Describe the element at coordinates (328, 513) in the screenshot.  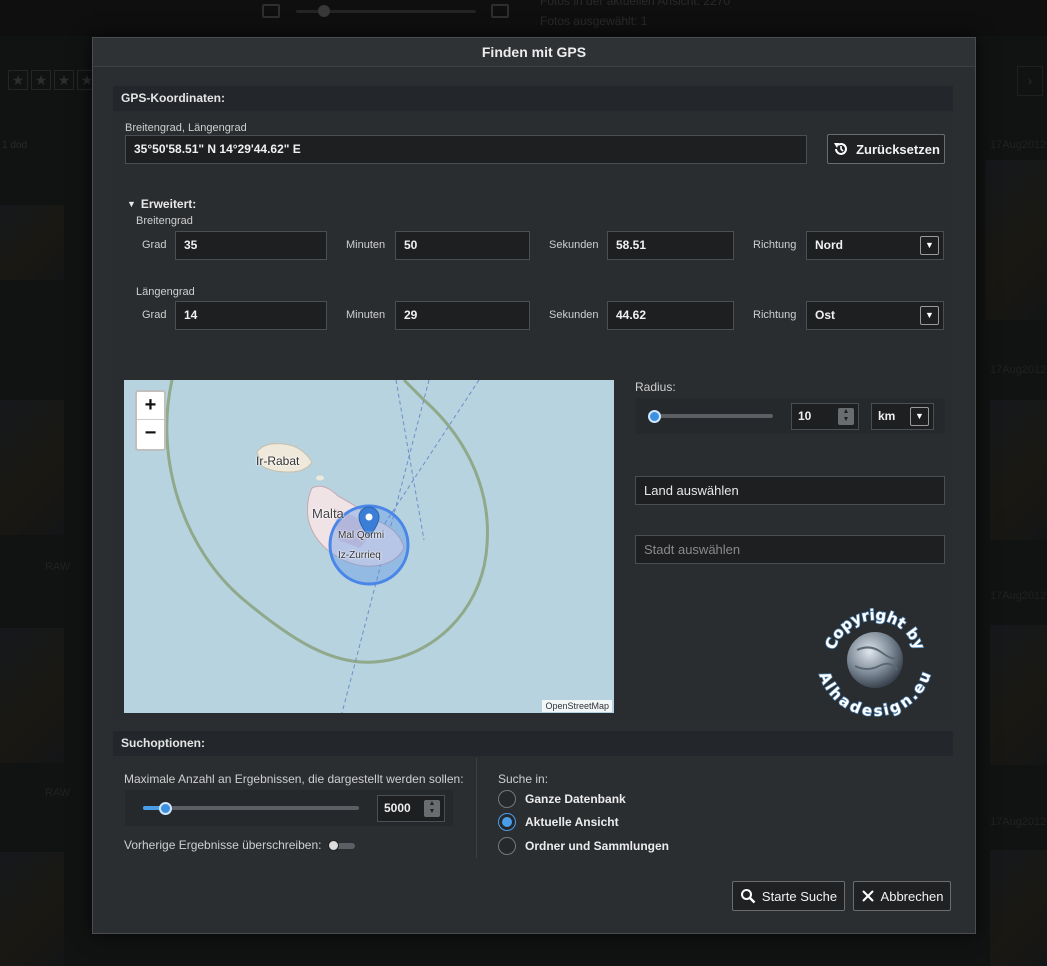
I see `map-place-label: Malta` at that location.